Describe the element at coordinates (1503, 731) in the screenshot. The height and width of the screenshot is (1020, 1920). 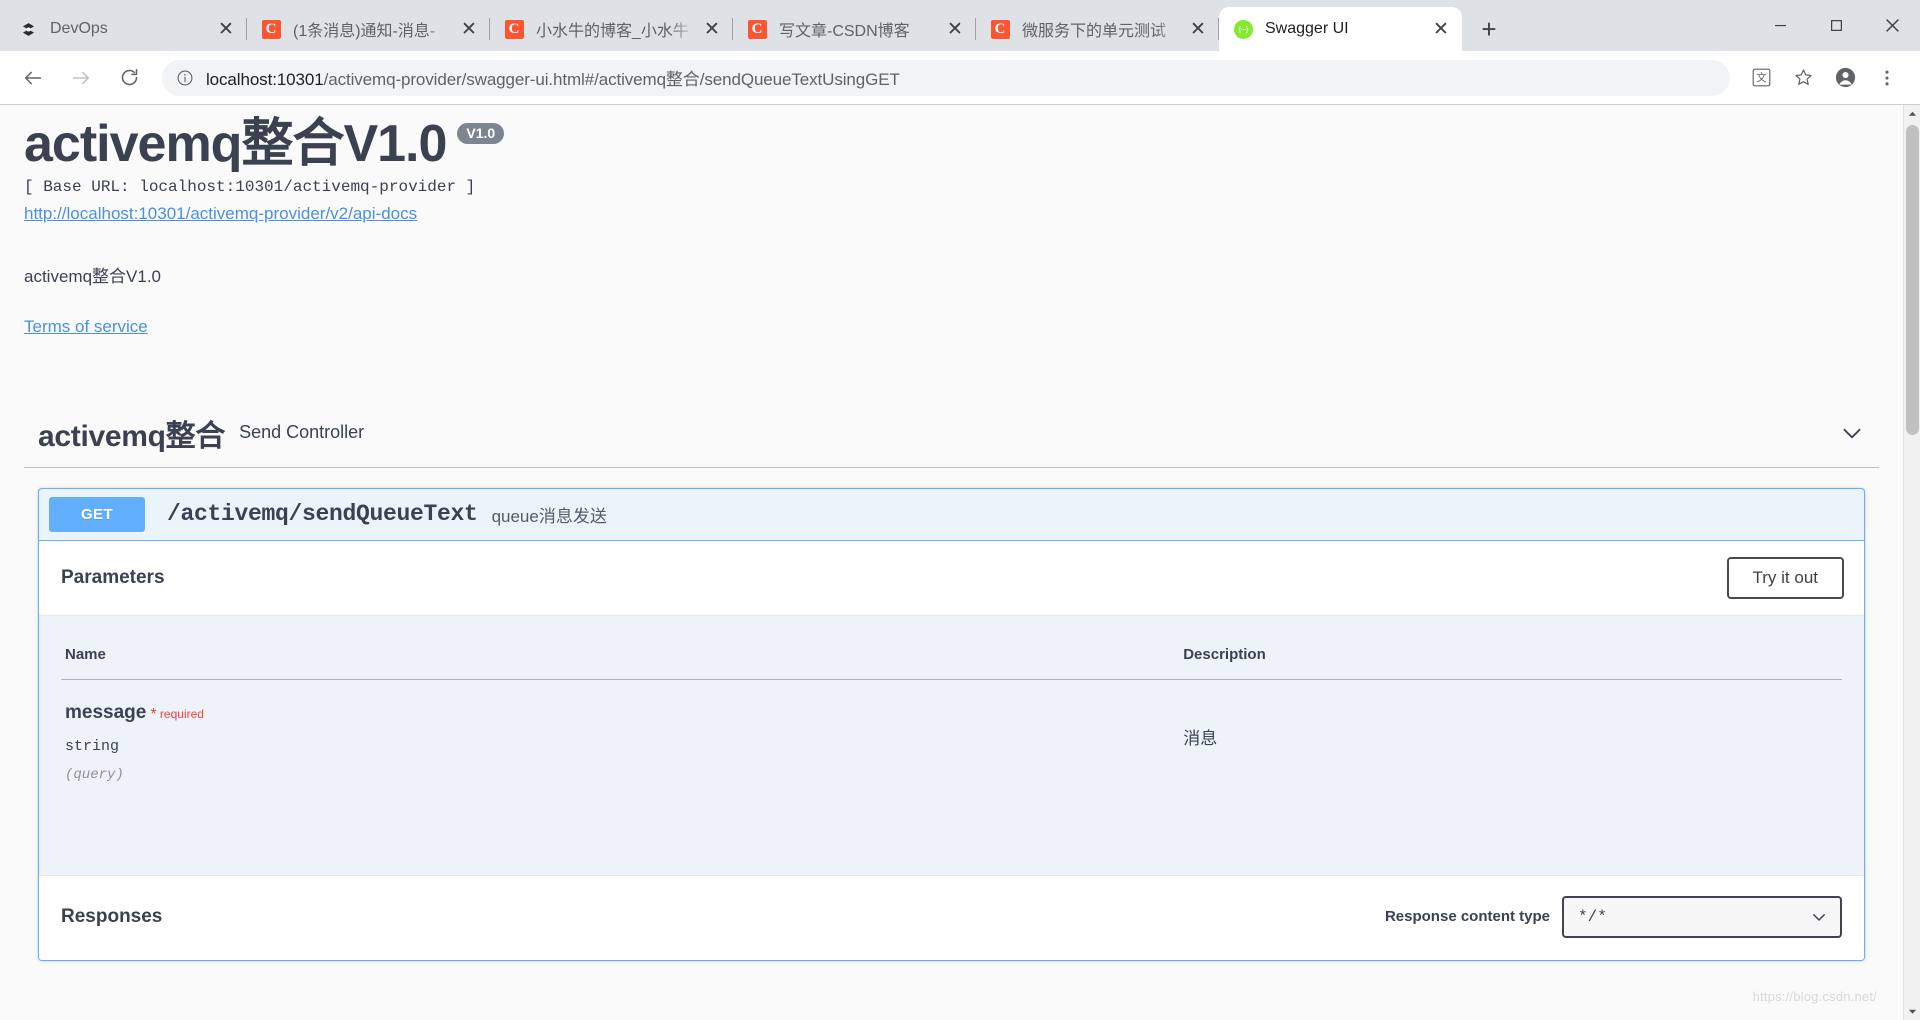
I see `parameter-description-cell: 消息` at that location.